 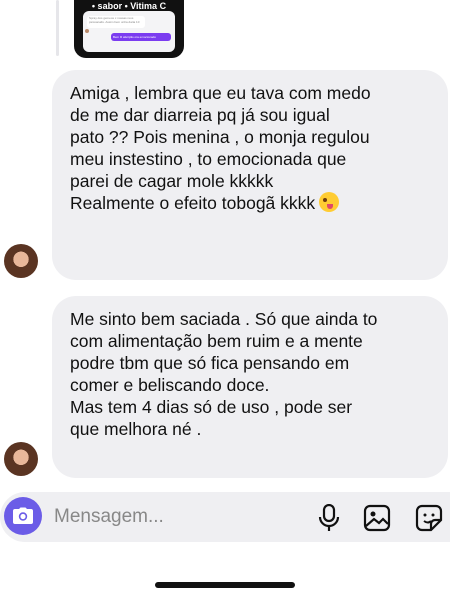 What do you see at coordinates (216, 341) in the screenshot?
I see `message-line: com alimentação bem ruim e a mente` at bounding box center [216, 341].